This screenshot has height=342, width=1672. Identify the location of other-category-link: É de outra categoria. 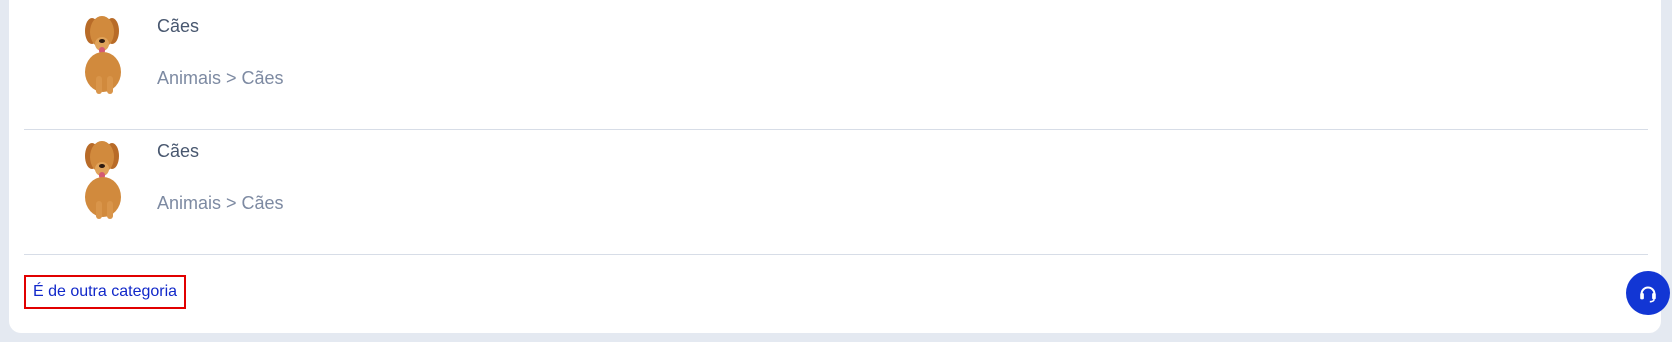
(105, 292).